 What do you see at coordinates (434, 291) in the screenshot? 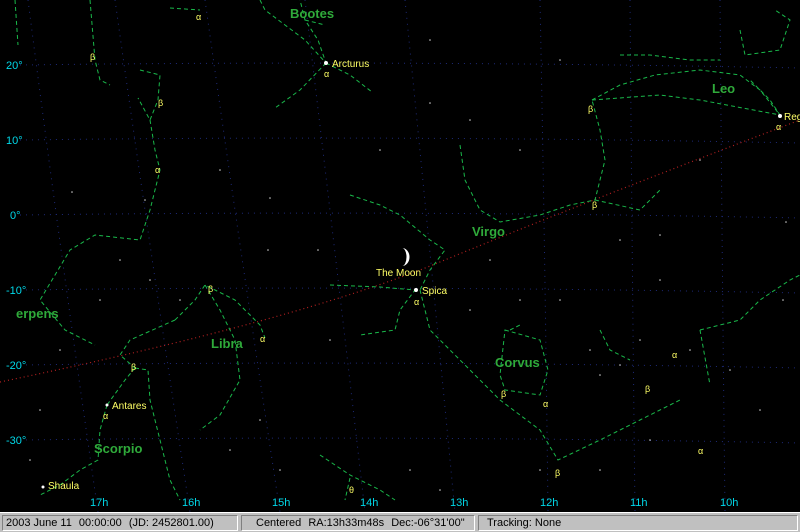
I see `star-label-spica: Spica` at bounding box center [434, 291].